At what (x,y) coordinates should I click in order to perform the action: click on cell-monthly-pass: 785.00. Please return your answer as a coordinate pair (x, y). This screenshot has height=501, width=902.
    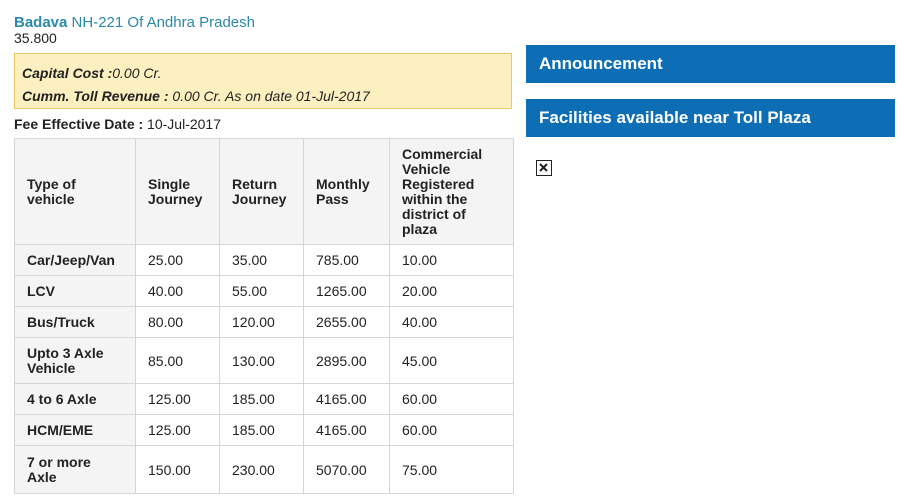
    Looking at the image, I should click on (346, 260).